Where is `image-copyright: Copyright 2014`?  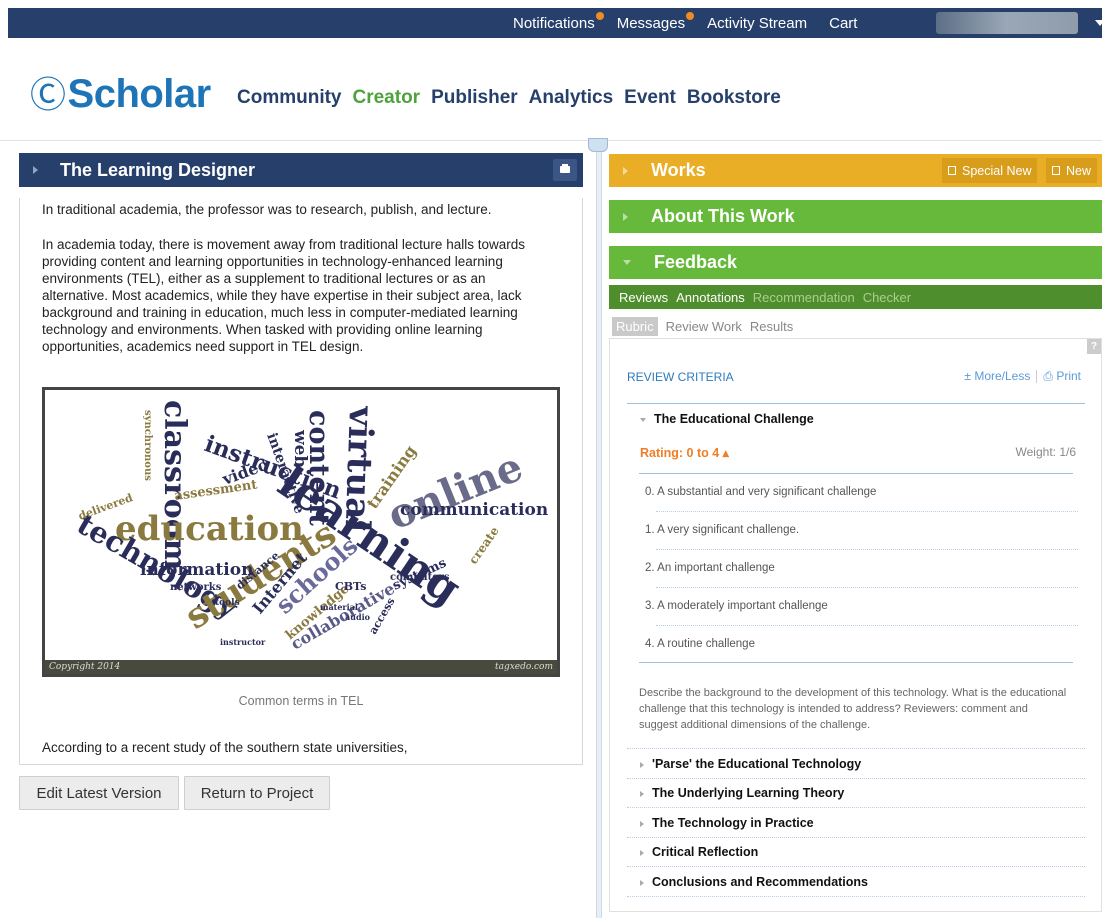
image-copyright: Copyright 2014 is located at coordinates (85, 667).